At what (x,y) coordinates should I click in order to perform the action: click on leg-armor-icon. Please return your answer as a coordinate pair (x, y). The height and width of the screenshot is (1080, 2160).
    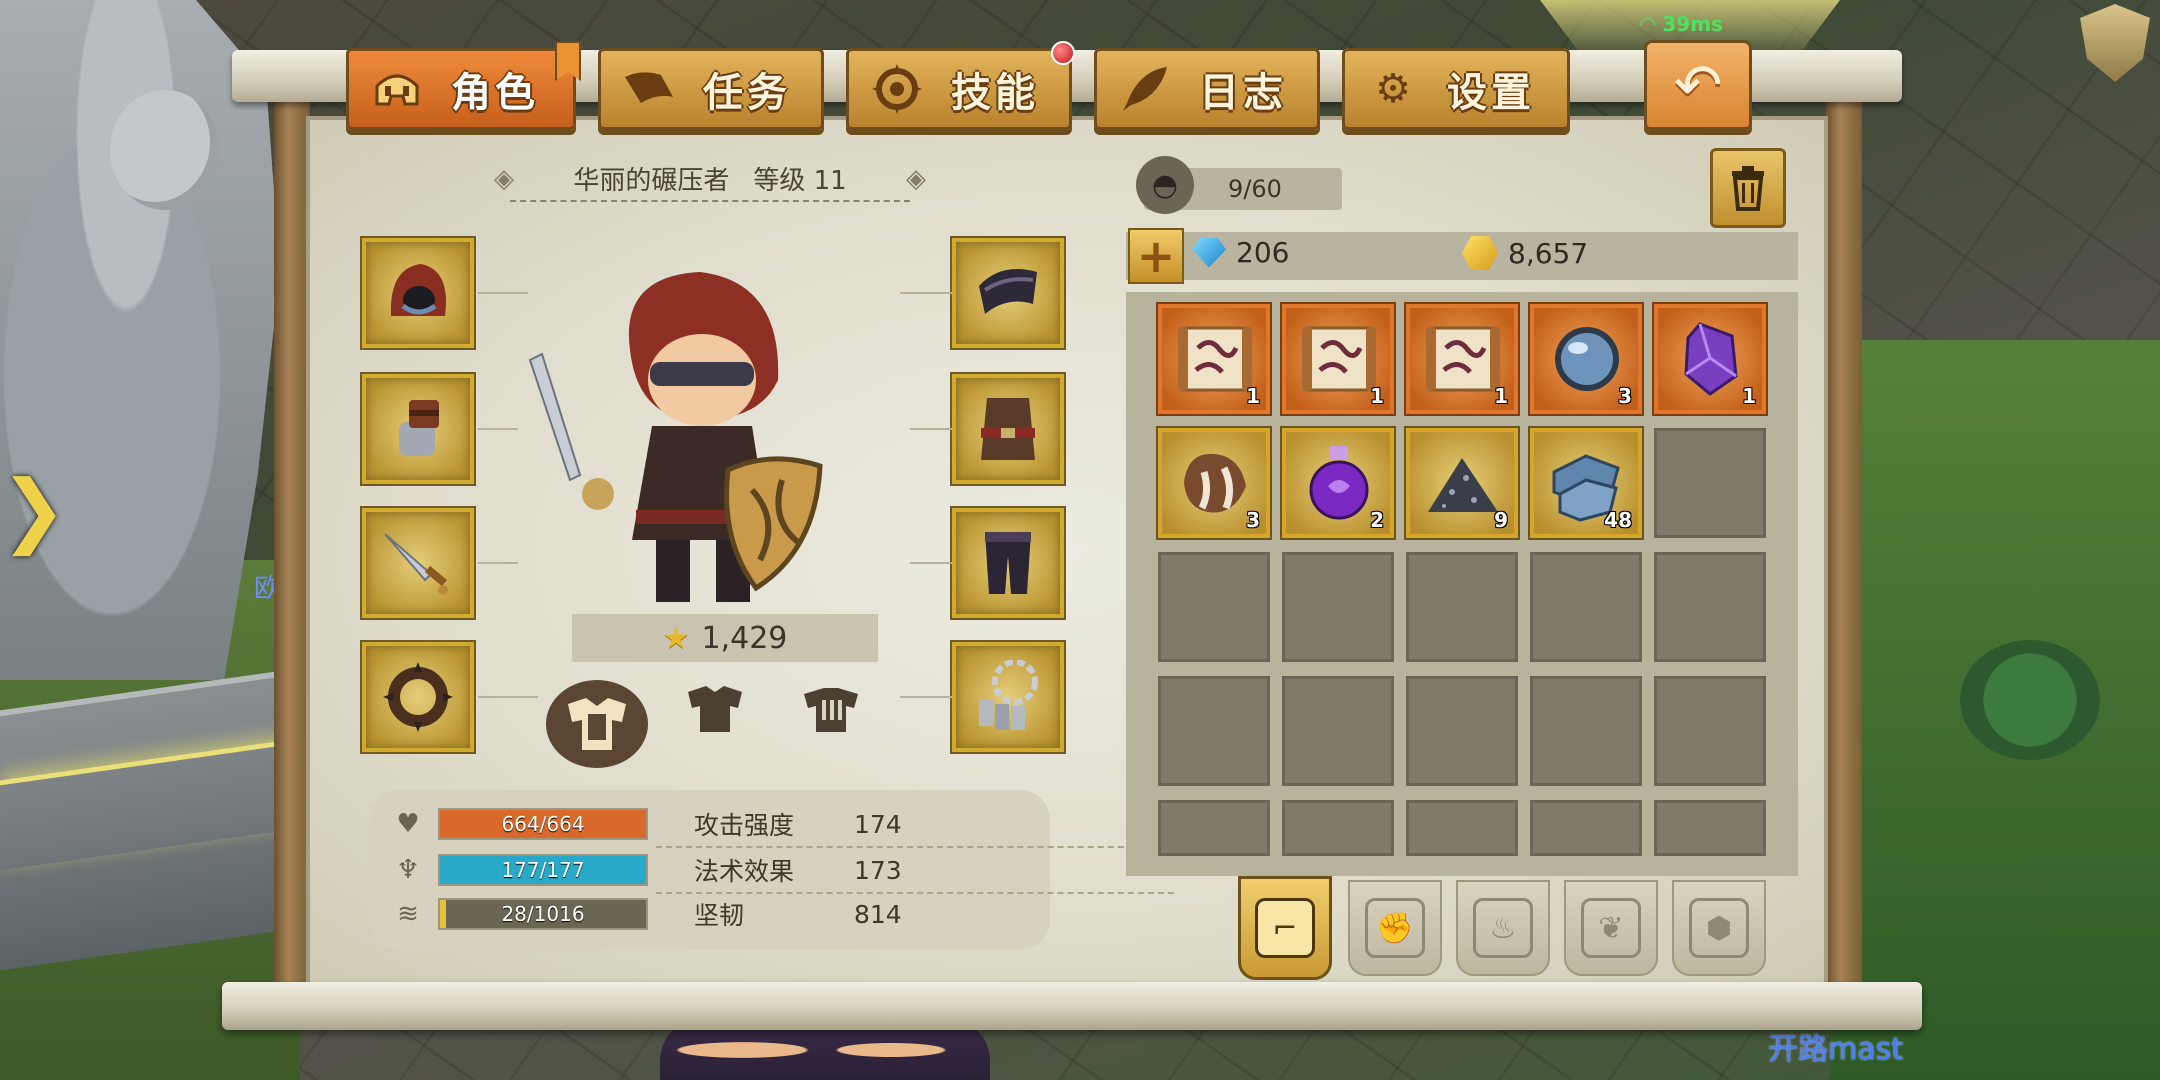
    Looking at the image, I should click on (1008, 563).